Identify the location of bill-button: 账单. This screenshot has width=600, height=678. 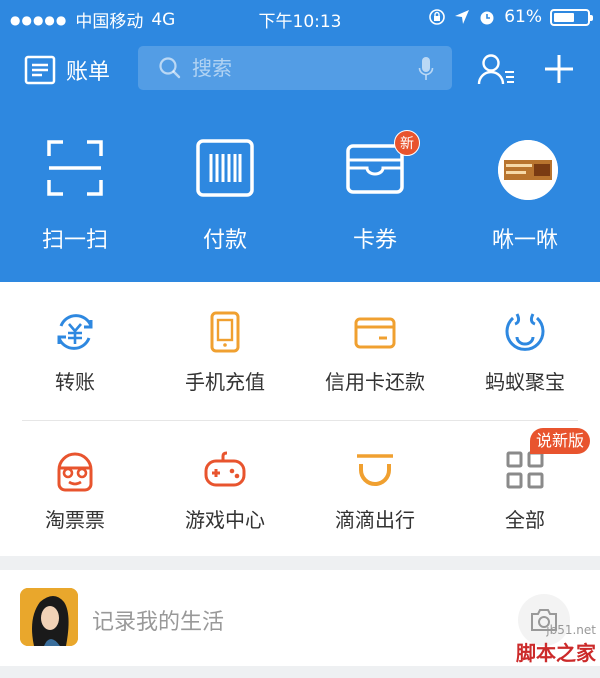
(67, 70).